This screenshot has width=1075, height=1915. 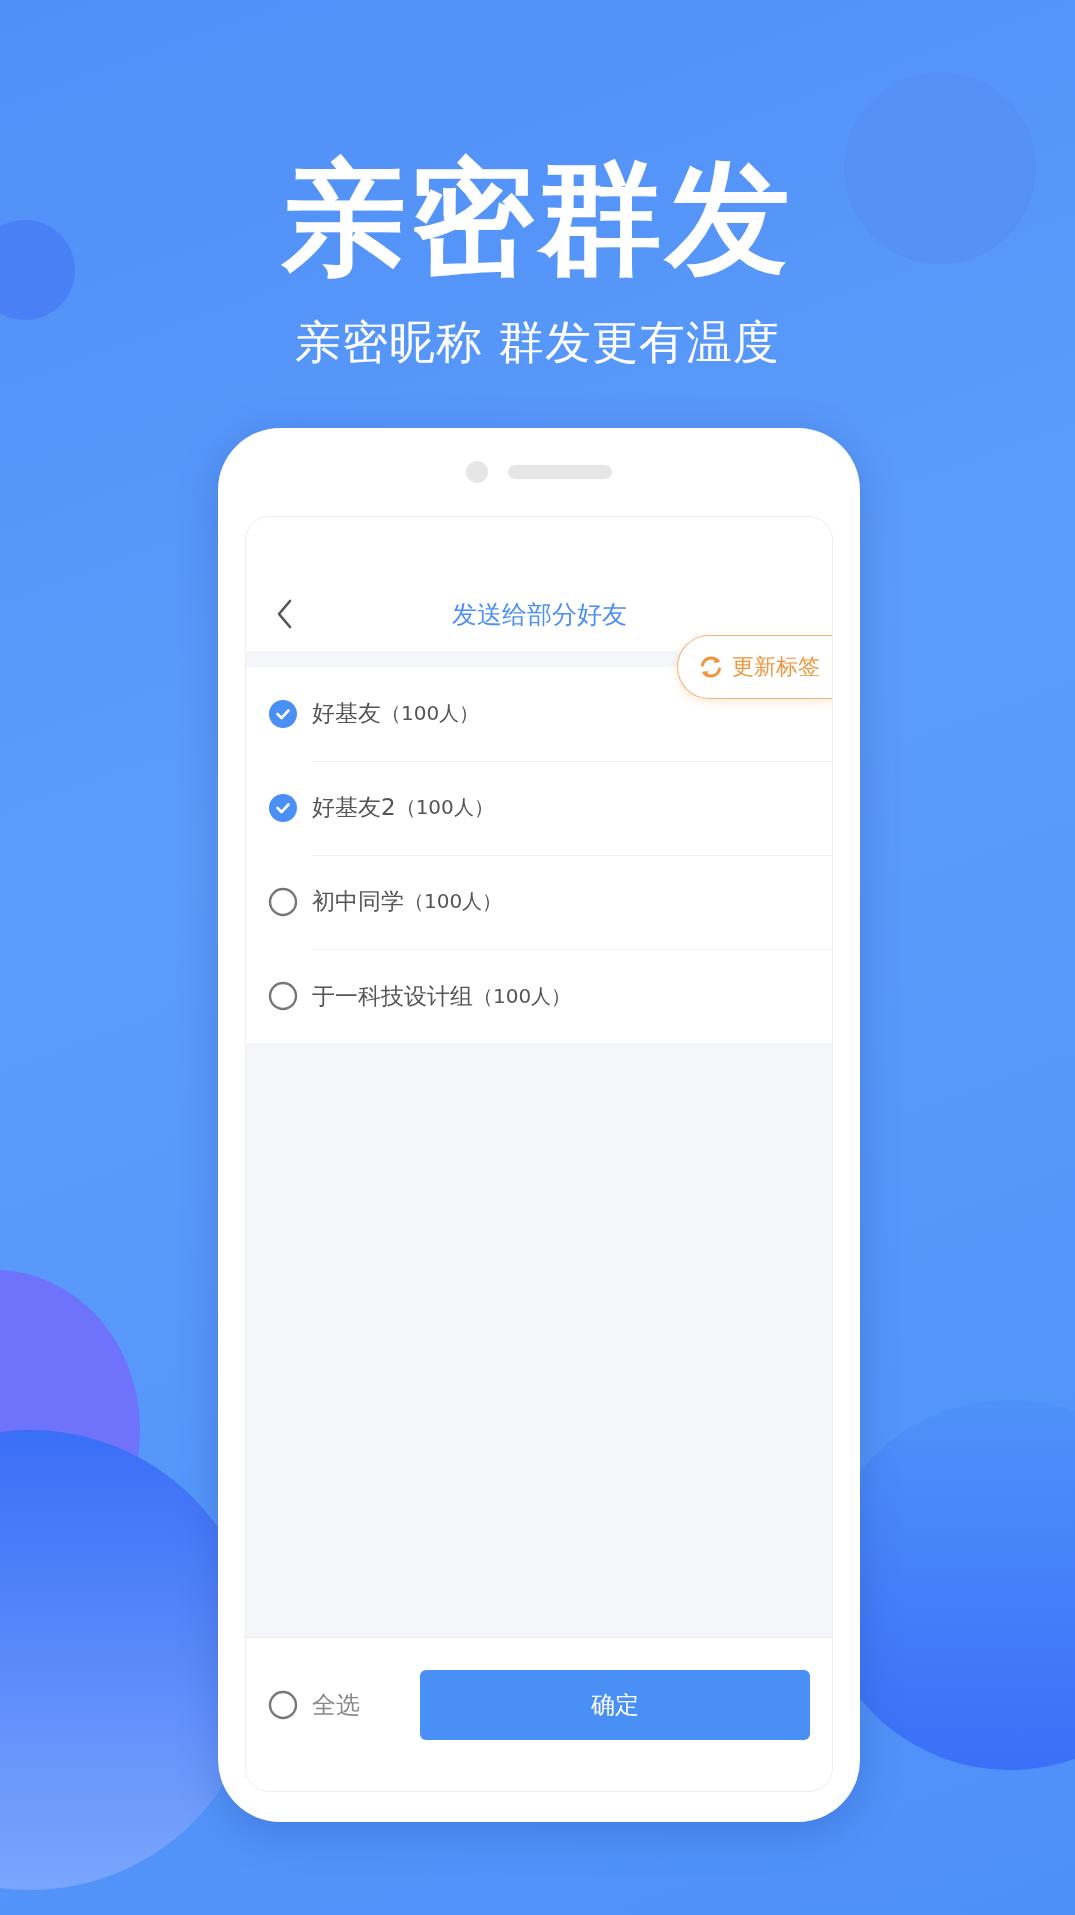 I want to click on group-name: 好基友, so click(x=346, y=713).